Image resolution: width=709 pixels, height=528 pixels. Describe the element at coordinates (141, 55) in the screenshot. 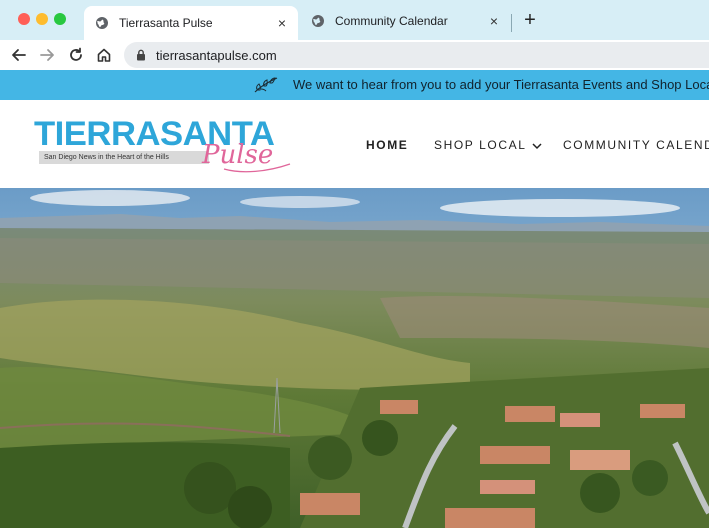

I see `lock-icon` at that location.